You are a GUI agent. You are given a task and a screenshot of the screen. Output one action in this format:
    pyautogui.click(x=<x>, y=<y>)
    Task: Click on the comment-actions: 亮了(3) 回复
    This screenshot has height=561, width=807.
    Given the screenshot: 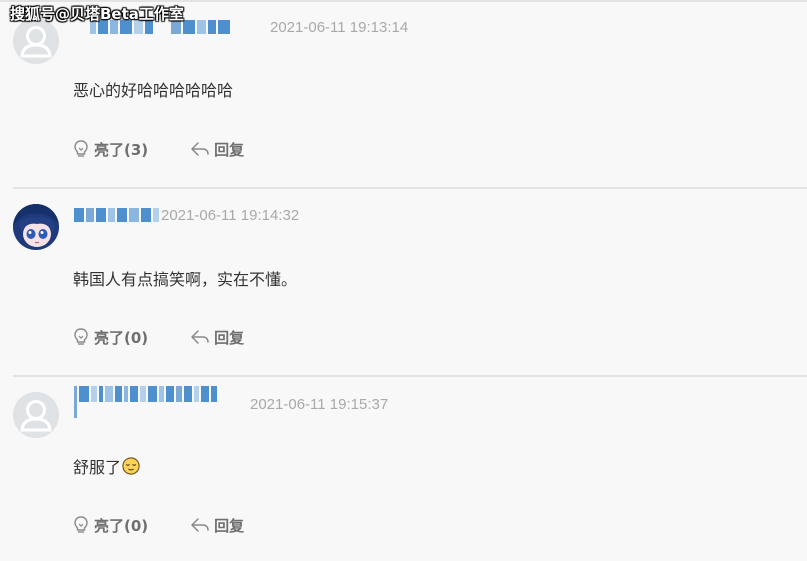 What is the action you would take?
    pyautogui.click(x=158, y=149)
    